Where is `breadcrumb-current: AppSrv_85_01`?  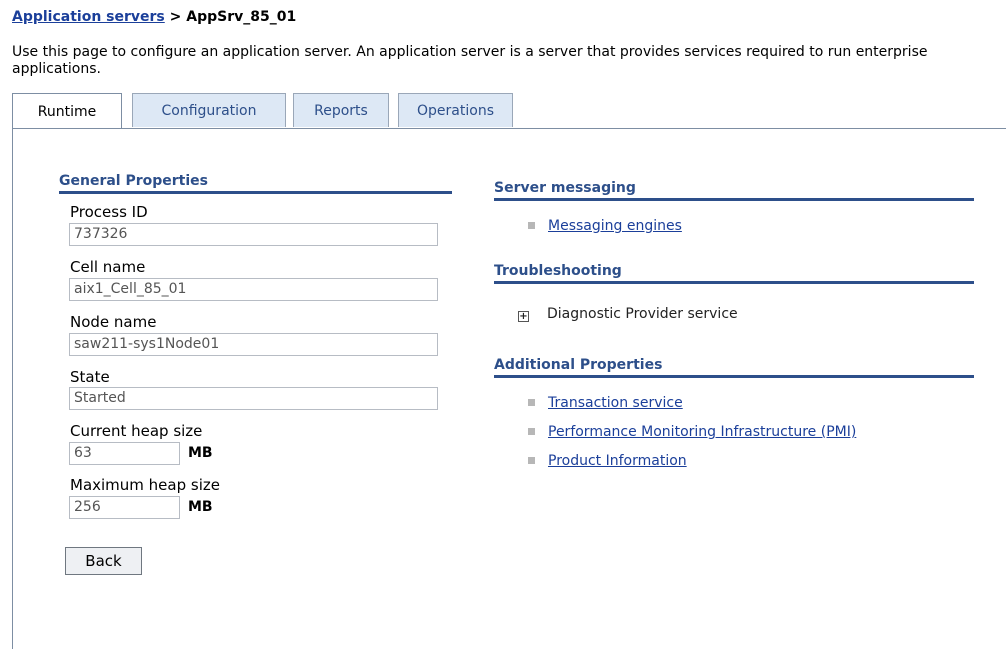 breadcrumb-current: AppSrv_85_01 is located at coordinates (241, 17).